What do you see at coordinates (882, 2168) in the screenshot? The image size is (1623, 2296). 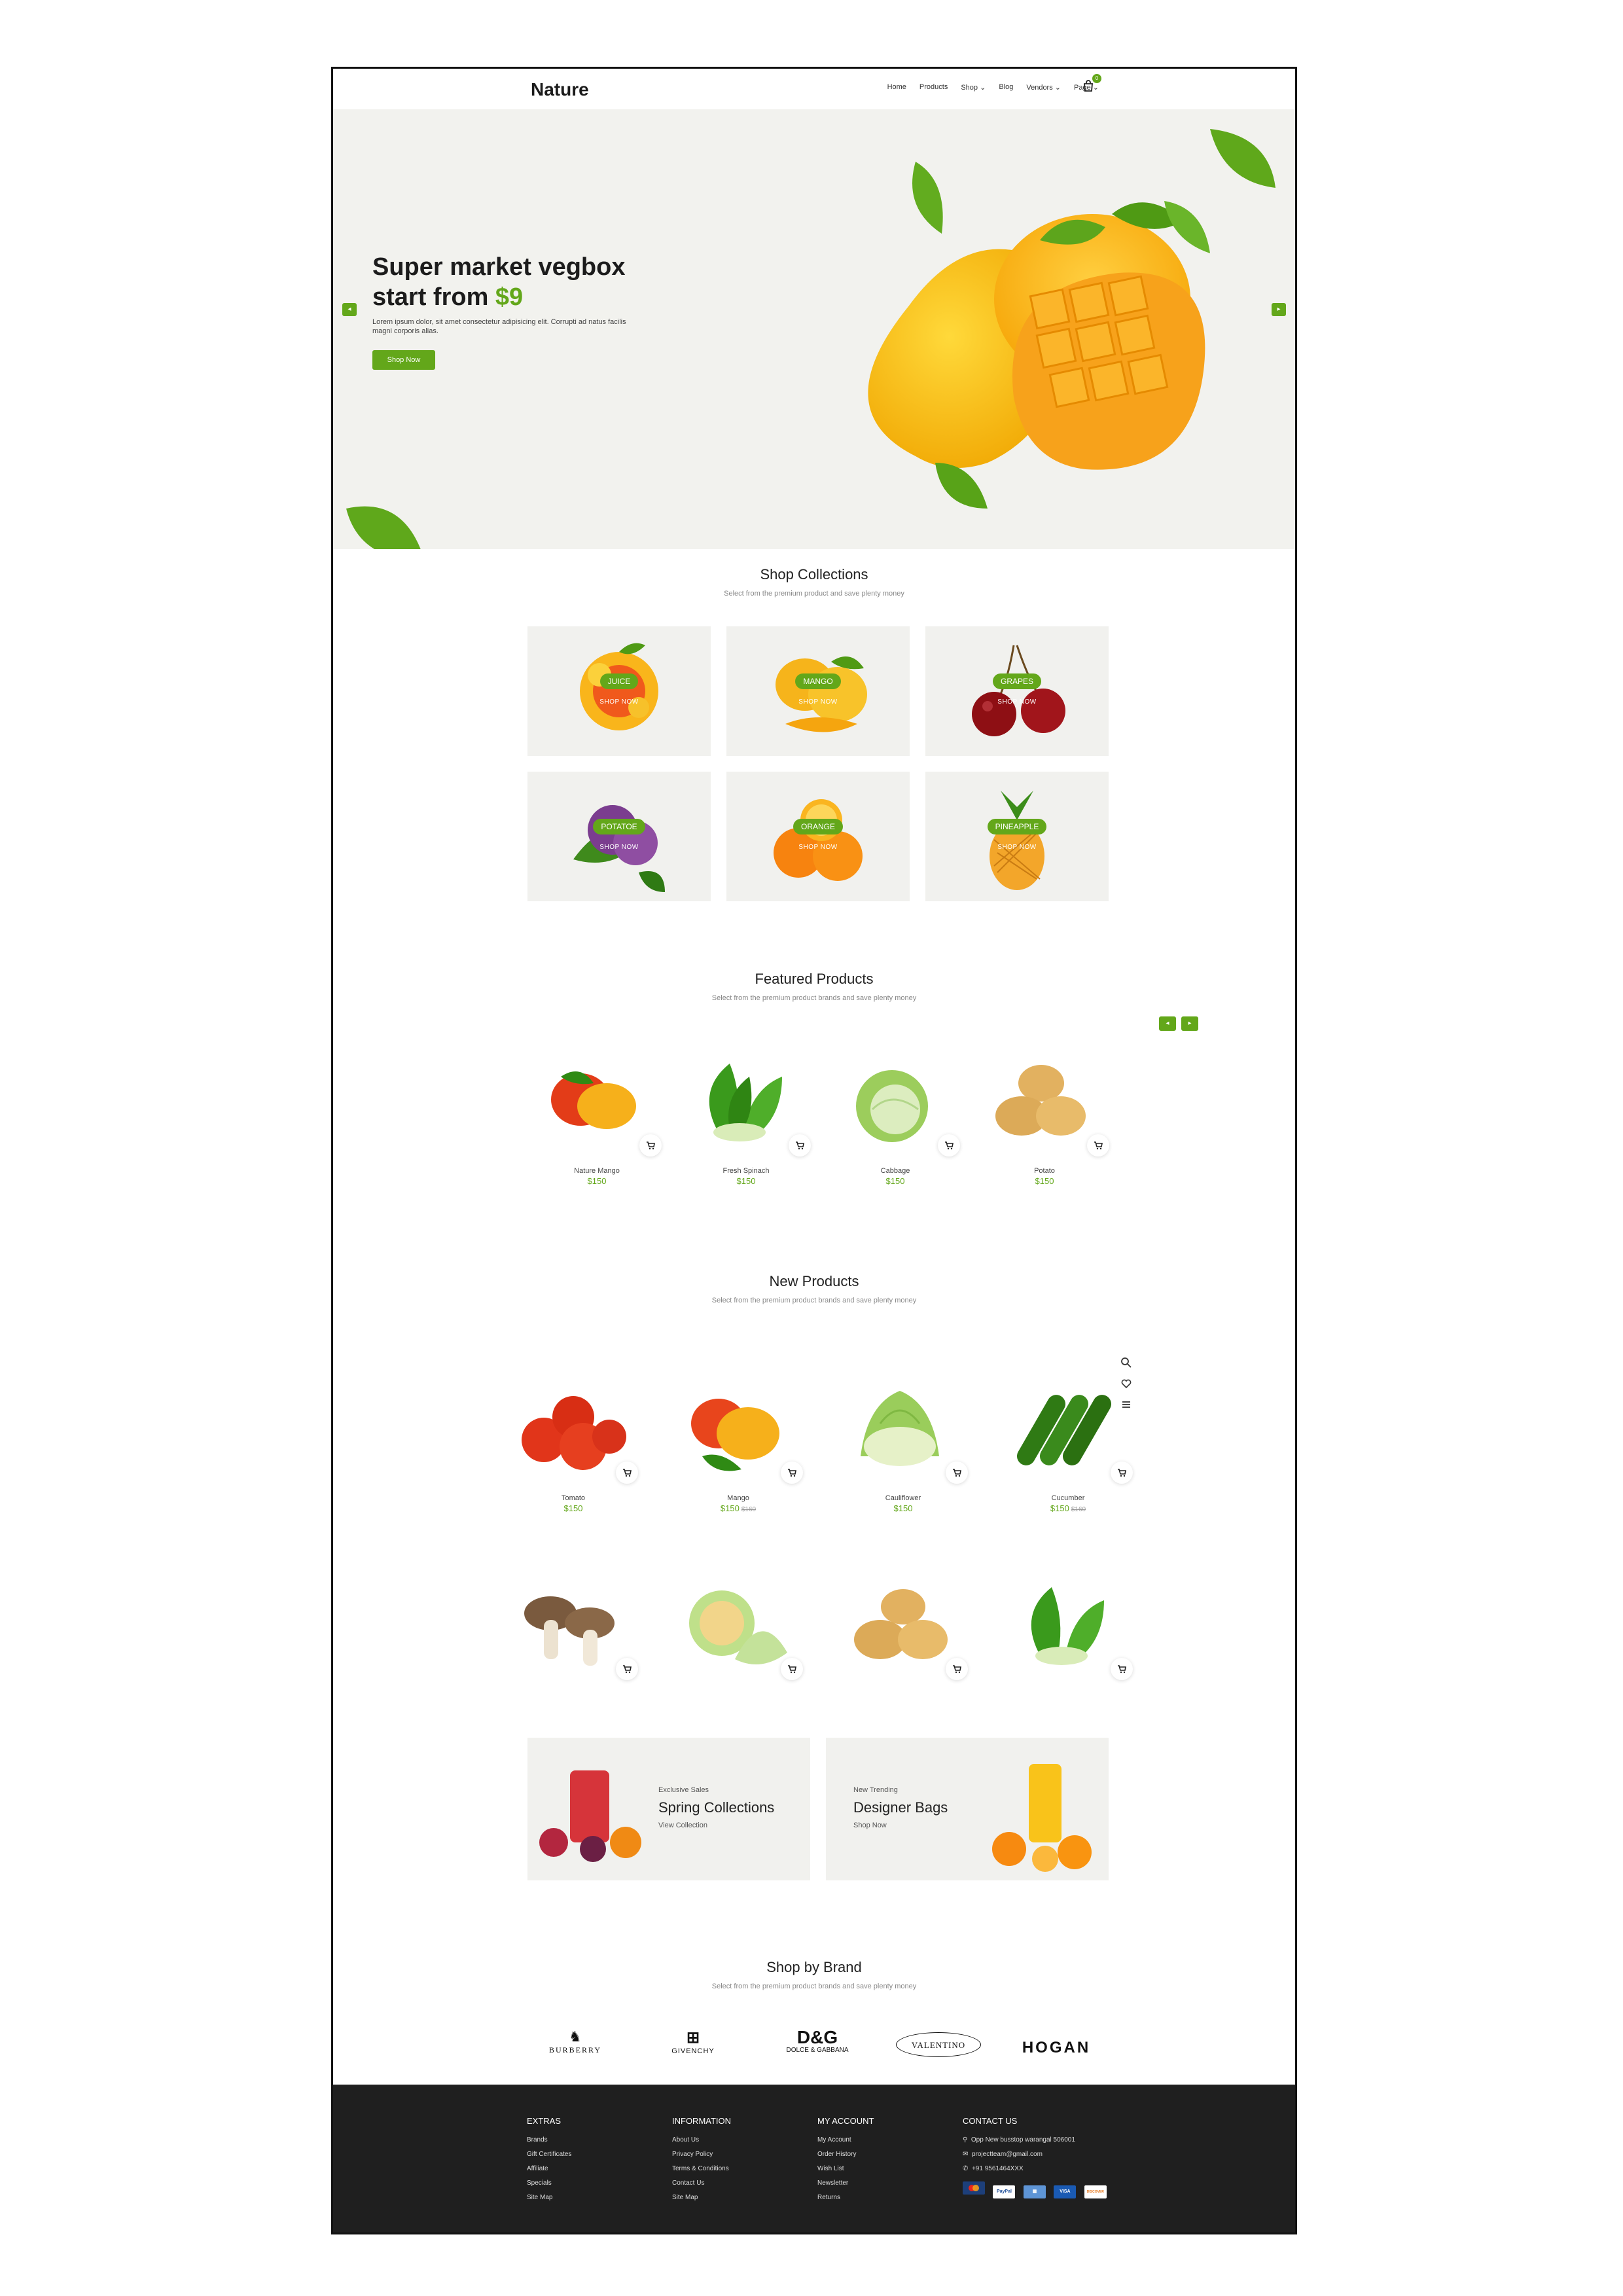 I see `footer-link: Wish List` at bounding box center [882, 2168].